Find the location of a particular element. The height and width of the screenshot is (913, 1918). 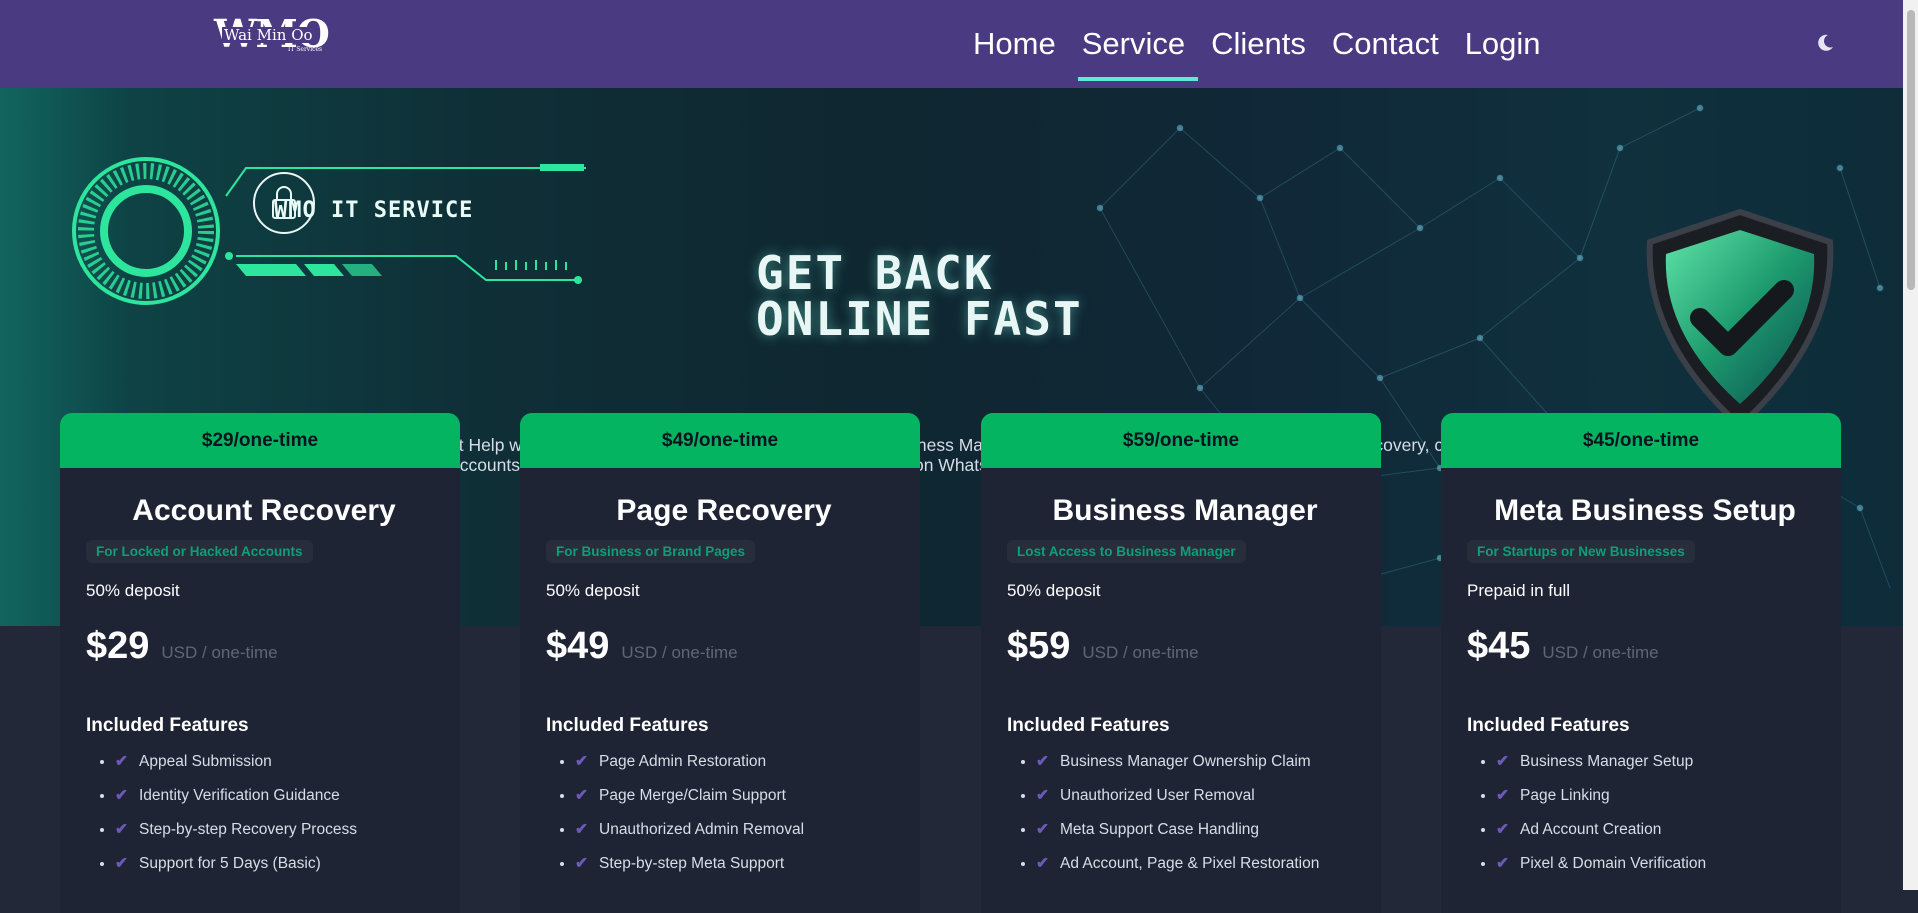

card-price: $45 USD / one-time is located at coordinates (1654, 646).